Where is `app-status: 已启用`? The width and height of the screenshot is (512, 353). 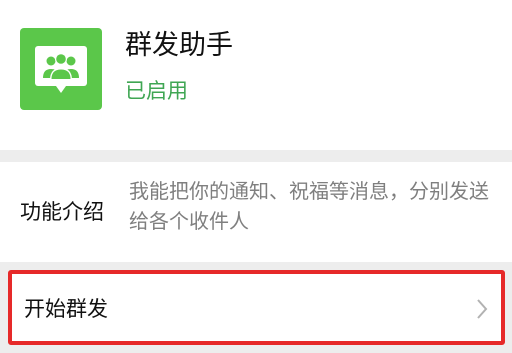 app-status: 已启用 is located at coordinates (156, 91).